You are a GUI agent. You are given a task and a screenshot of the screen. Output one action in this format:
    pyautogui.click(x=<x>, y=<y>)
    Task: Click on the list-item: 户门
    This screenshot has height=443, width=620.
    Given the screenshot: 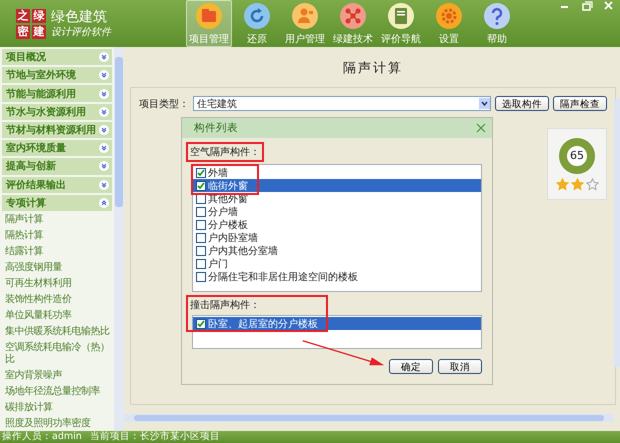 What is the action you would take?
    pyautogui.click(x=337, y=263)
    